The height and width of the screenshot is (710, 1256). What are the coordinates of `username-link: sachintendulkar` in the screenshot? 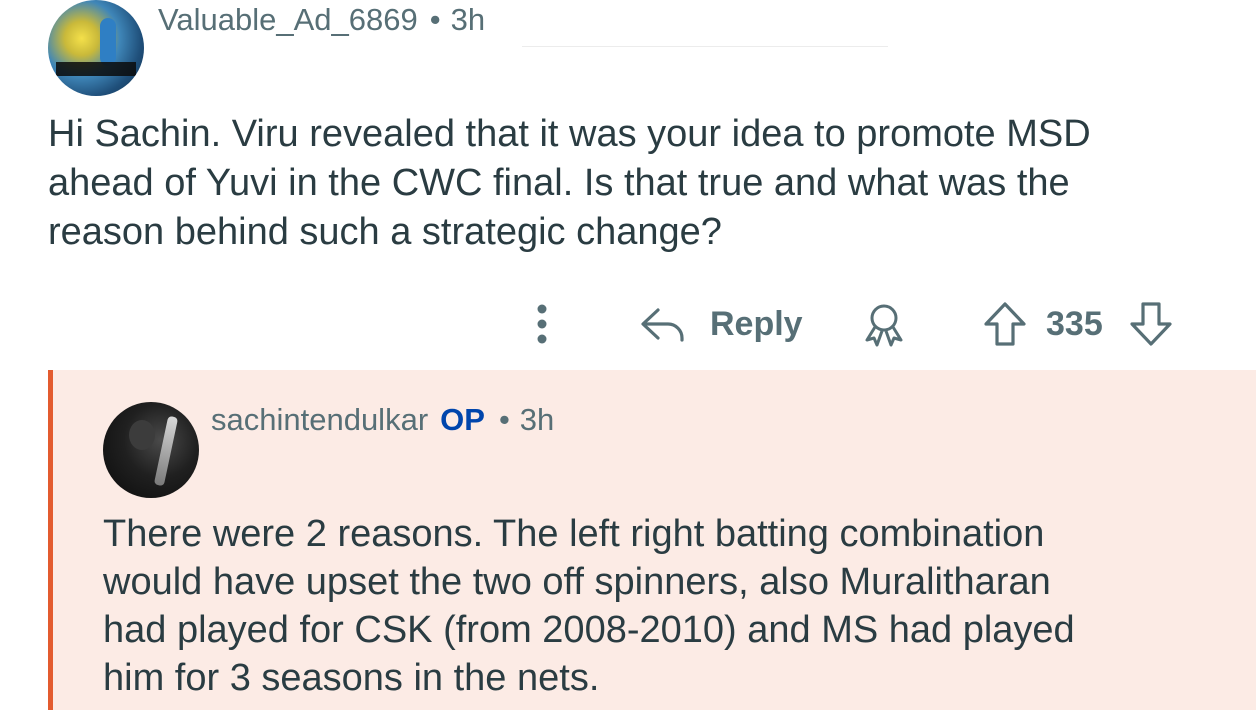 It's located at (319, 420).